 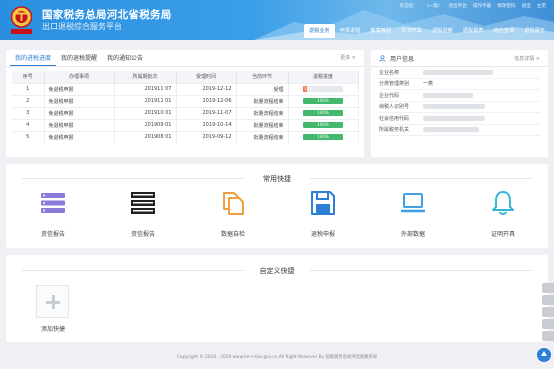 What do you see at coordinates (28, 77) in the screenshot?
I see `col-header-no: 序号` at bounding box center [28, 77].